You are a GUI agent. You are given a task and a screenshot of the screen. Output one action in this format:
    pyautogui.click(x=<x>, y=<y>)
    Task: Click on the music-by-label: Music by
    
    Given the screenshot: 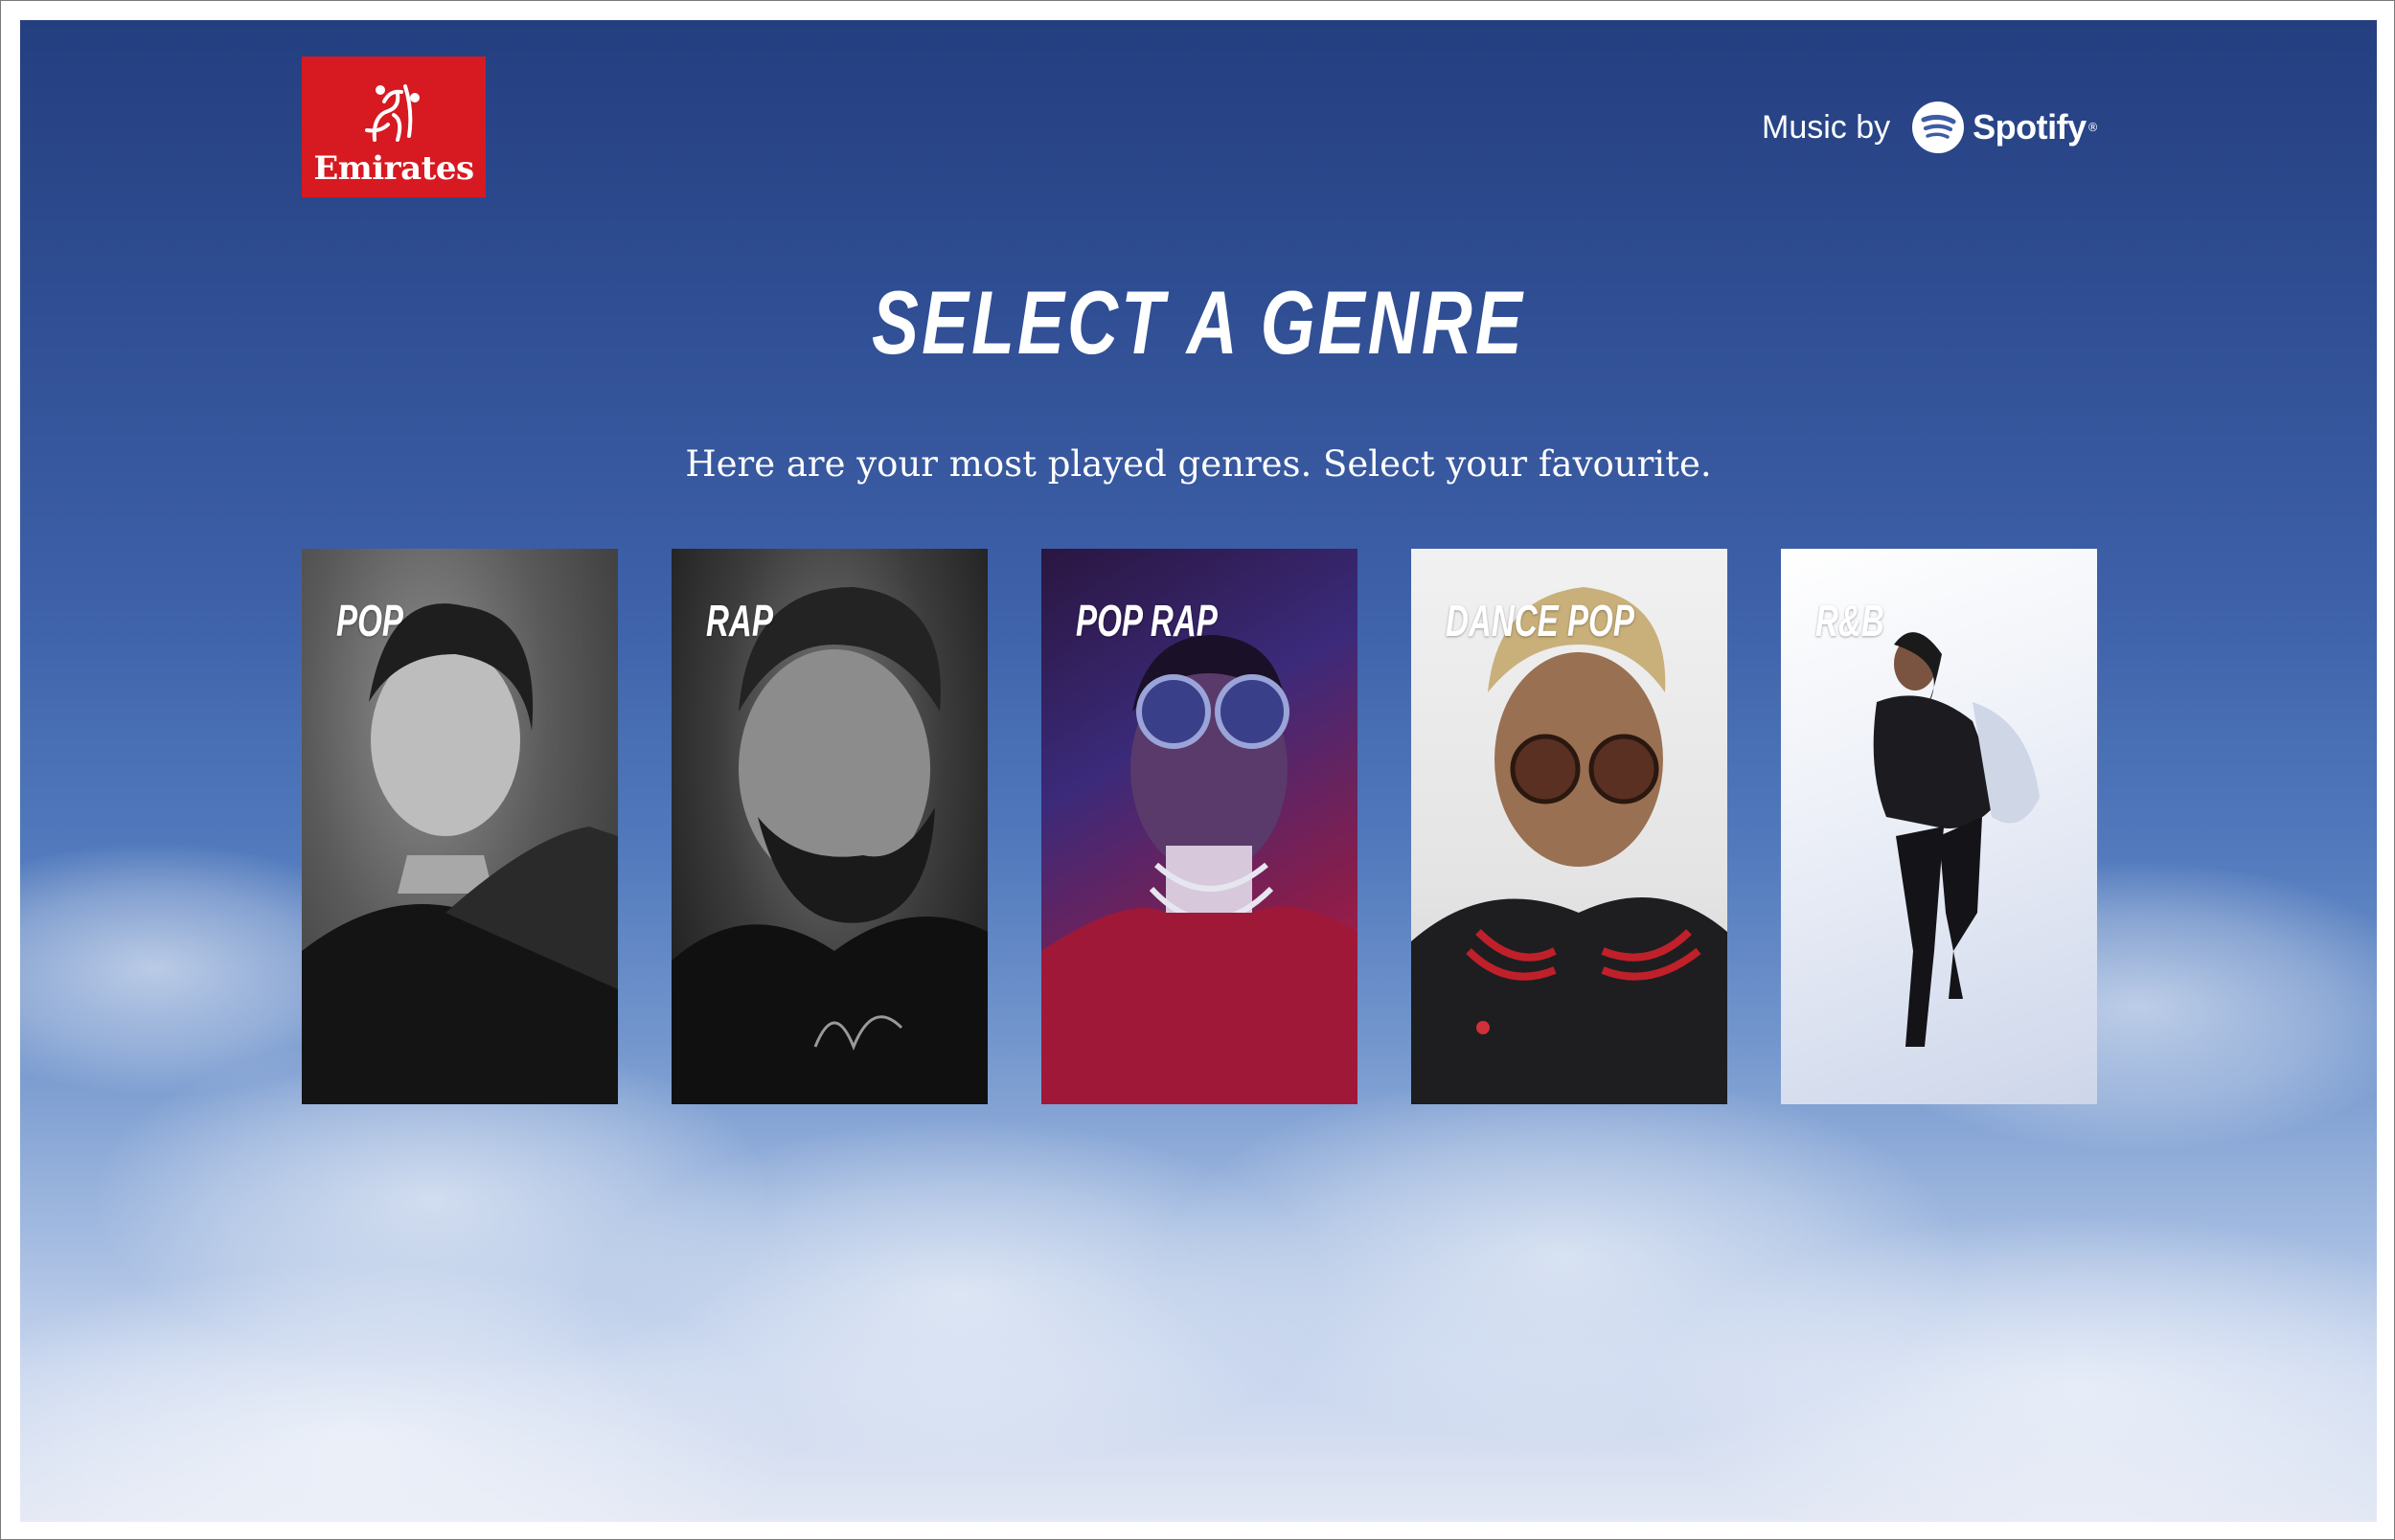 What is the action you would take?
    pyautogui.click(x=1826, y=127)
    